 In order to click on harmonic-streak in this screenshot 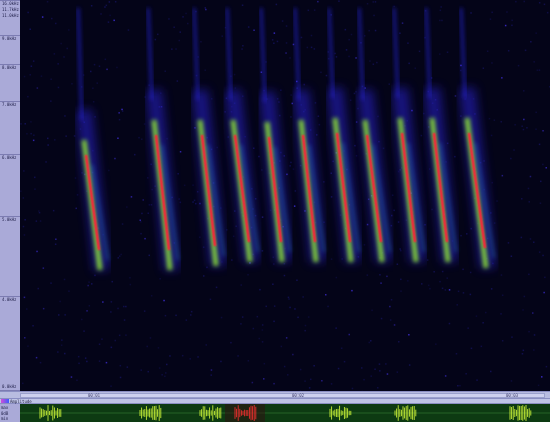, I will do `click(396, 53)`.